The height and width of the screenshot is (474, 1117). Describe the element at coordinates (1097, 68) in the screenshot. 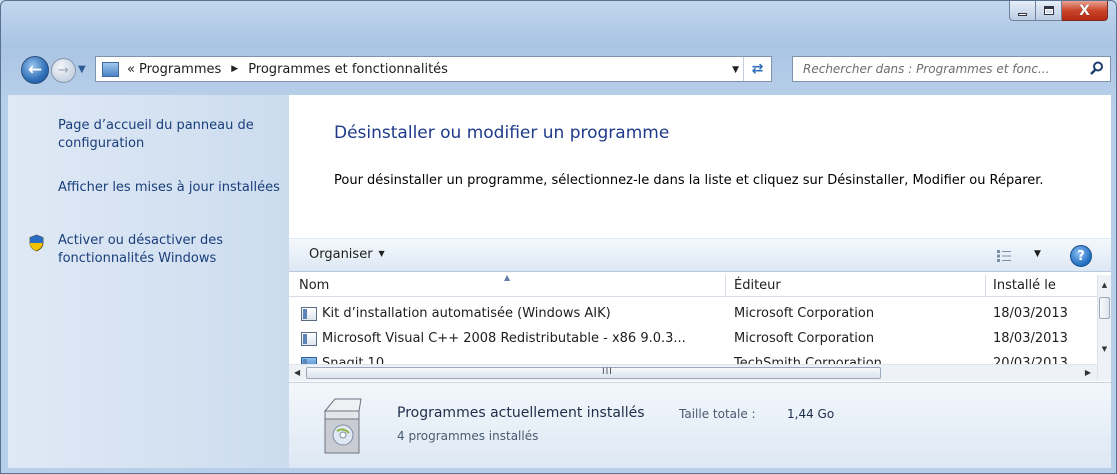

I see `search-icon` at that location.